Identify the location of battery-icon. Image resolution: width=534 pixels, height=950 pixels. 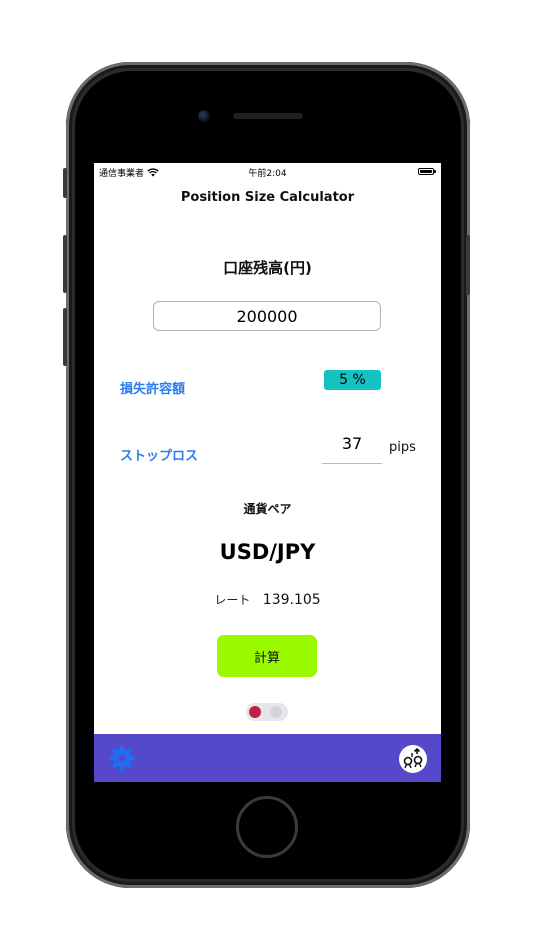
(427, 171).